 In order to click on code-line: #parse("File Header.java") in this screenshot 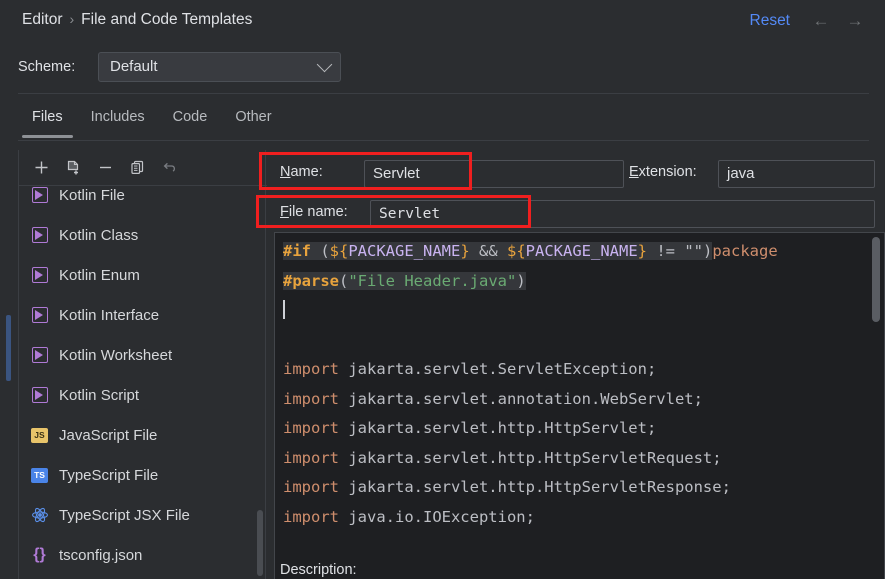, I will do `click(530, 282)`.